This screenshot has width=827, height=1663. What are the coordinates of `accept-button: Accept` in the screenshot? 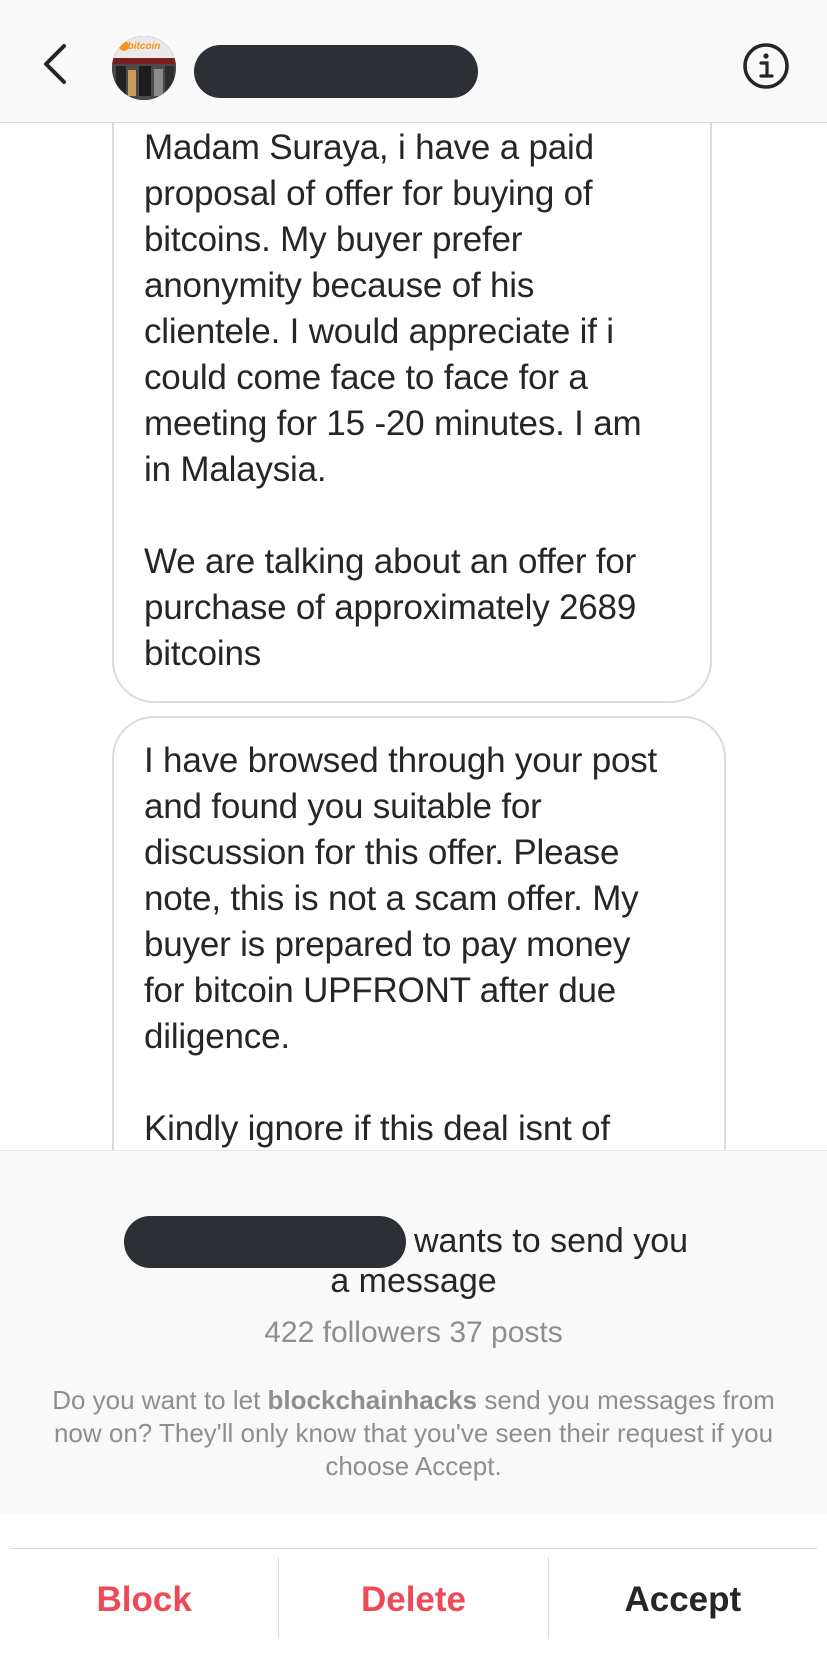 It's located at (683, 1599).